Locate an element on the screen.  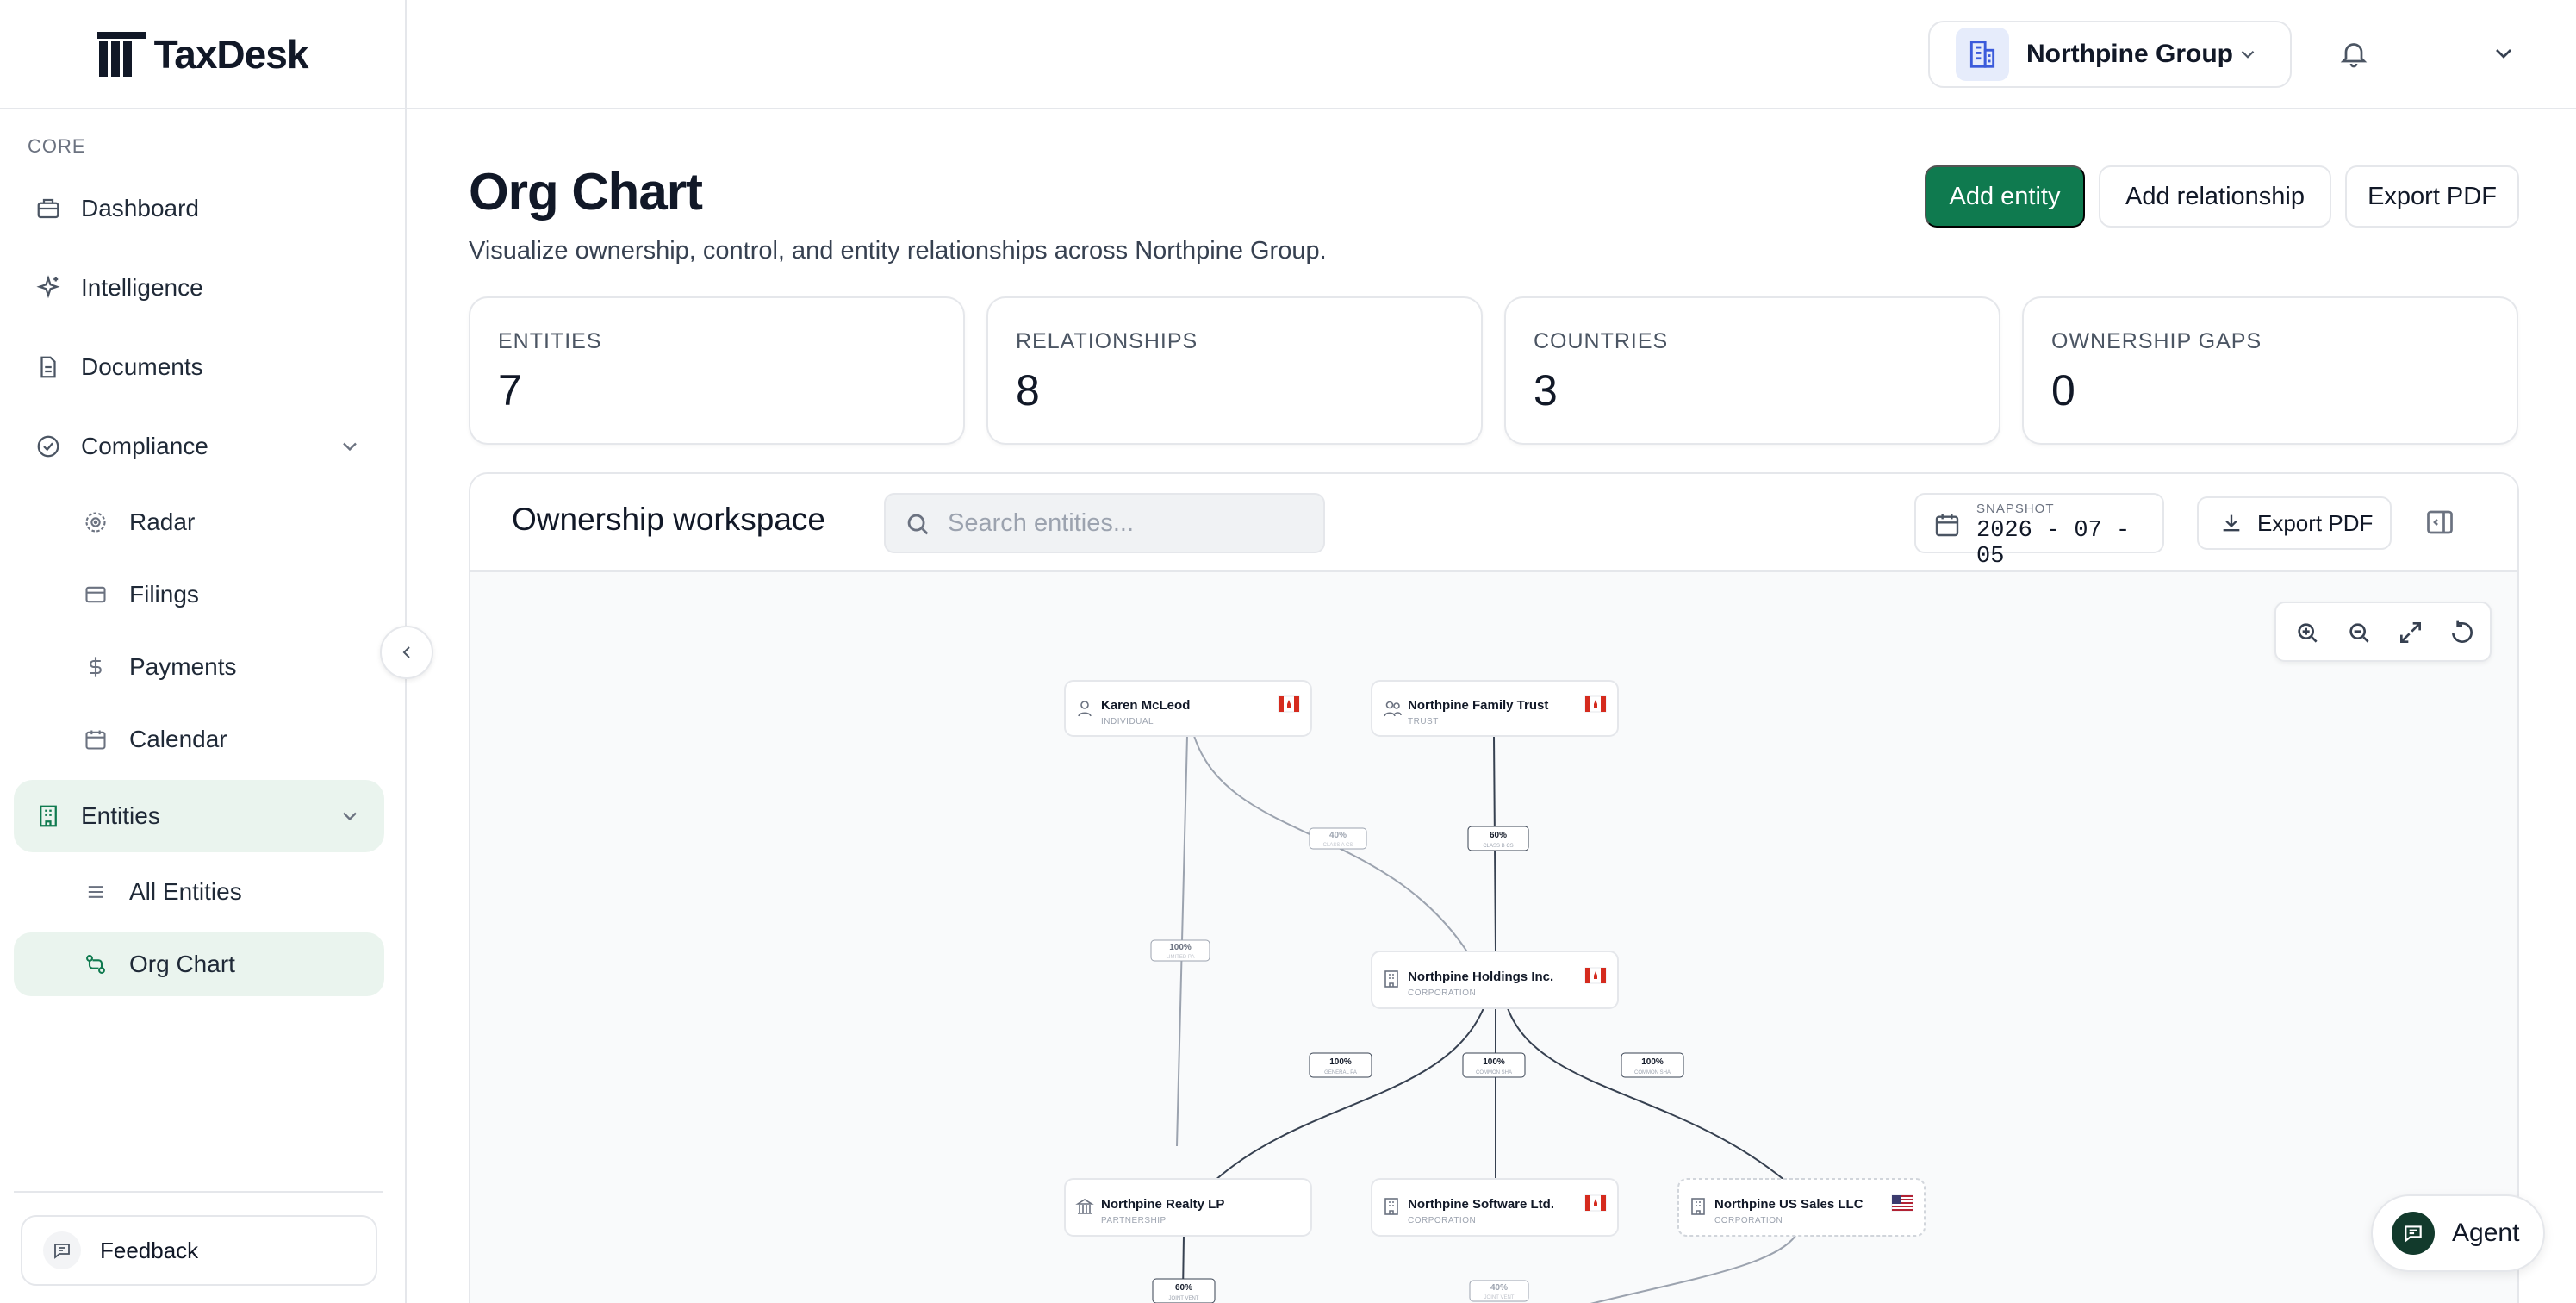
node-name: Karen McLeod is located at coordinates (1146, 706).